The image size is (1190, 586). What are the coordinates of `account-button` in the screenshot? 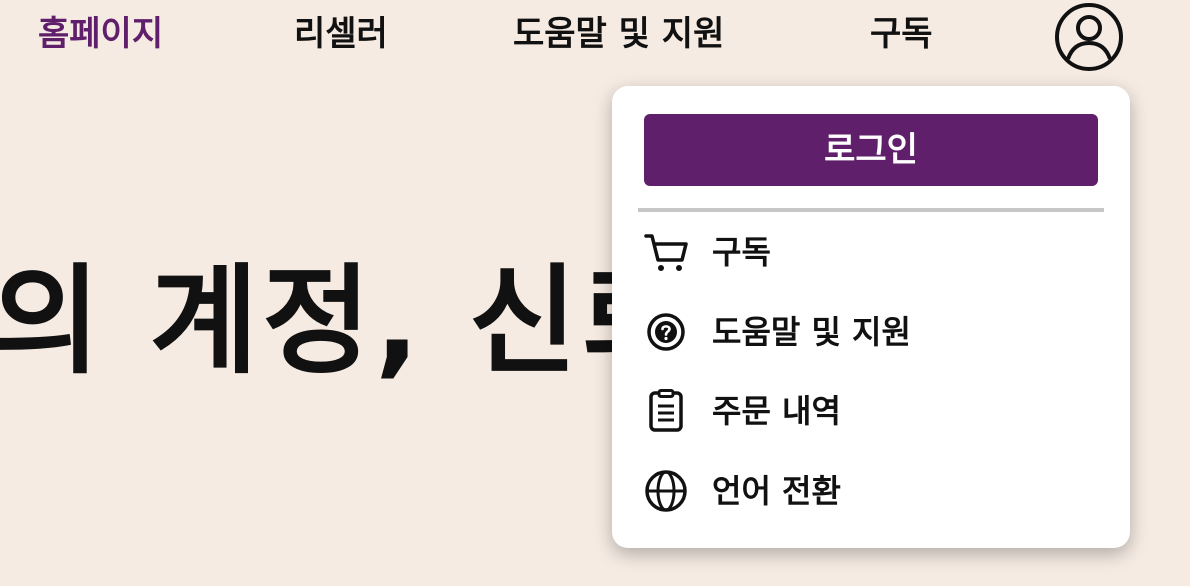 It's located at (1089, 37).